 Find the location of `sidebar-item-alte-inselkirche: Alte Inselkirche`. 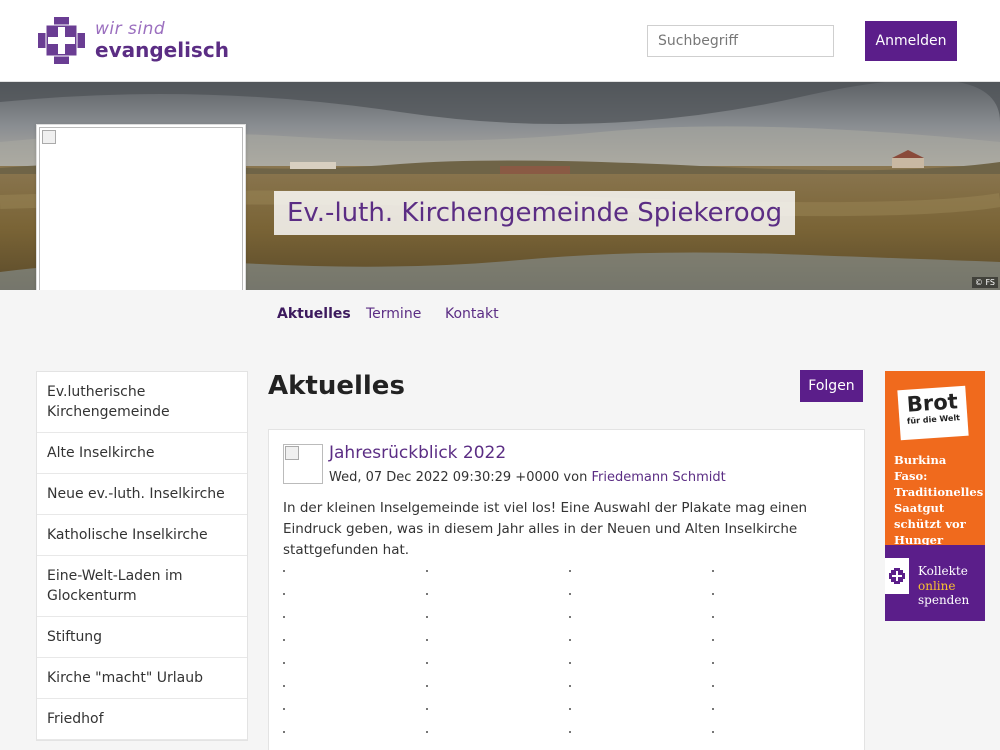

sidebar-item-alte-inselkirche: Alte Inselkirche is located at coordinates (142, 453).